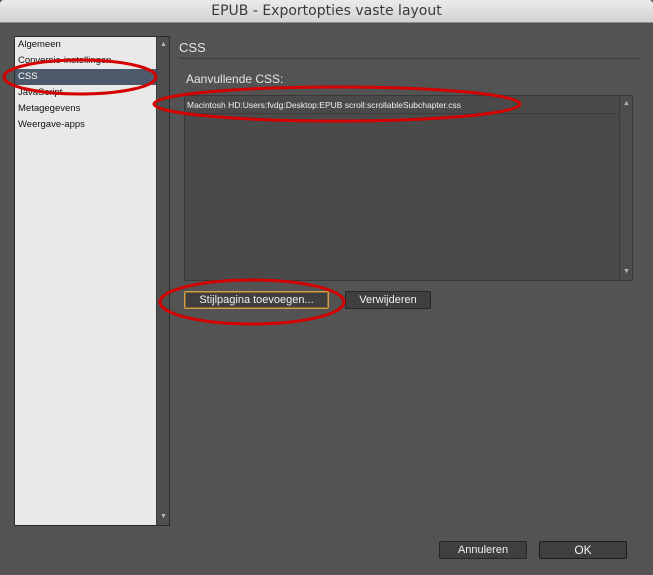 The image size is (653, 575). Describe the element at coordinates (192, 47) in the screenshot. I see `section-title: CSS` at that location.